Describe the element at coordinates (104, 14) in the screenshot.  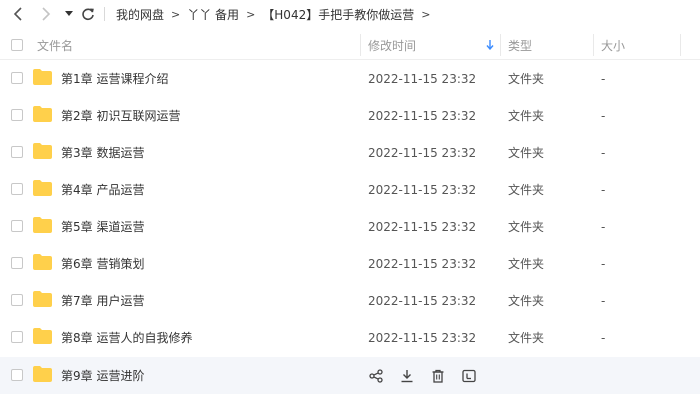
I see `toolbar-divider` at that location.